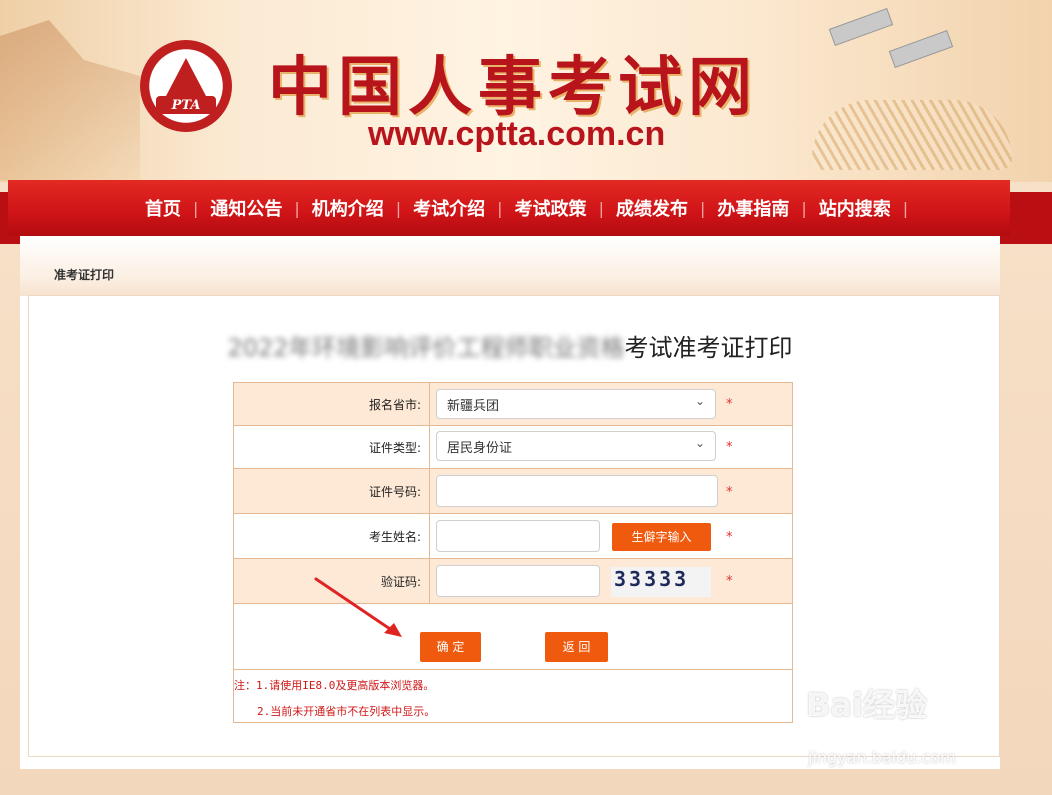  I want to click on captcha-image: 33333, so click(661, 582).